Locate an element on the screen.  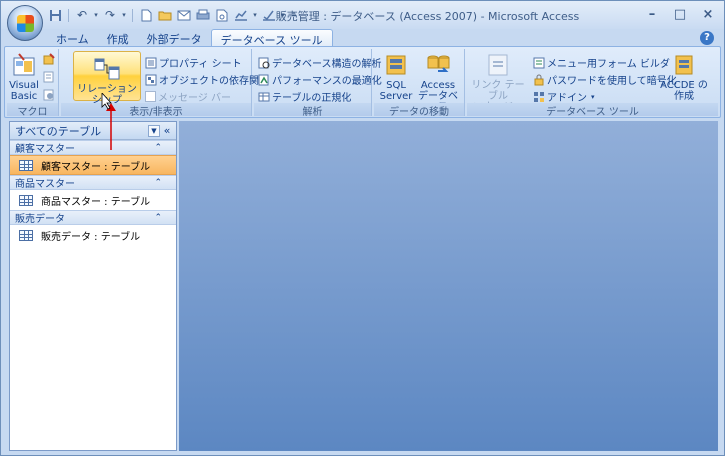
sql-server-icon is located at coordinates (396, 65).